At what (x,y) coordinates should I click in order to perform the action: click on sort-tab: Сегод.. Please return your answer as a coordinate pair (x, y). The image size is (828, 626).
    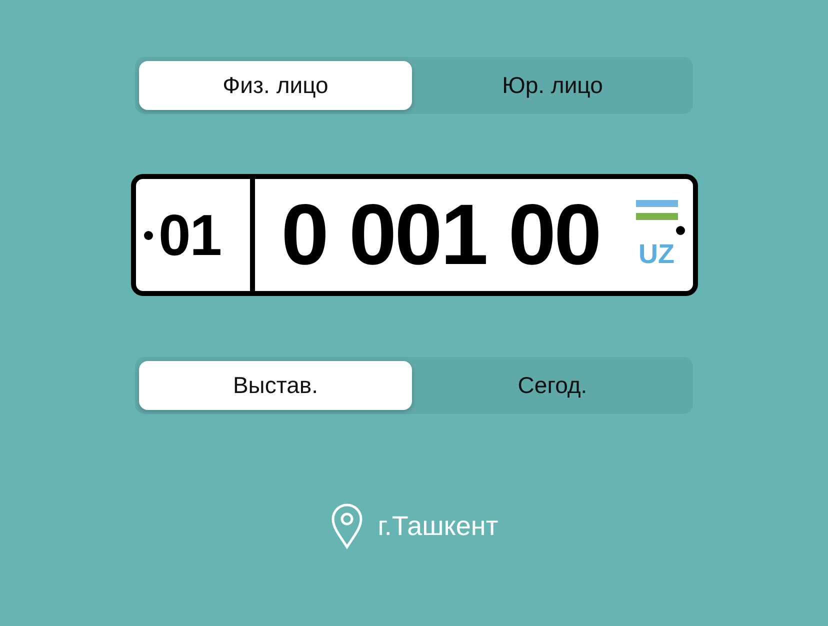
    Looking at the image, I should click on (552, 385).